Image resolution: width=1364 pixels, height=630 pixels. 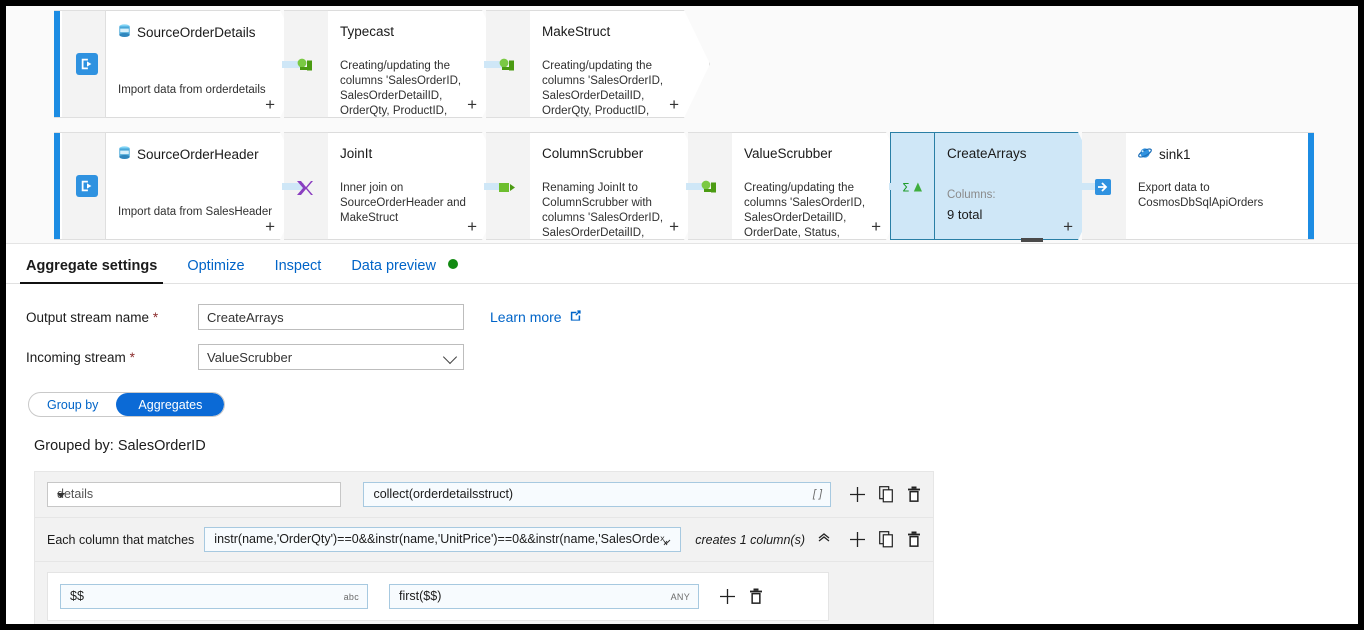 I want to click on delete-nested-button, so click(x=756, y=596).